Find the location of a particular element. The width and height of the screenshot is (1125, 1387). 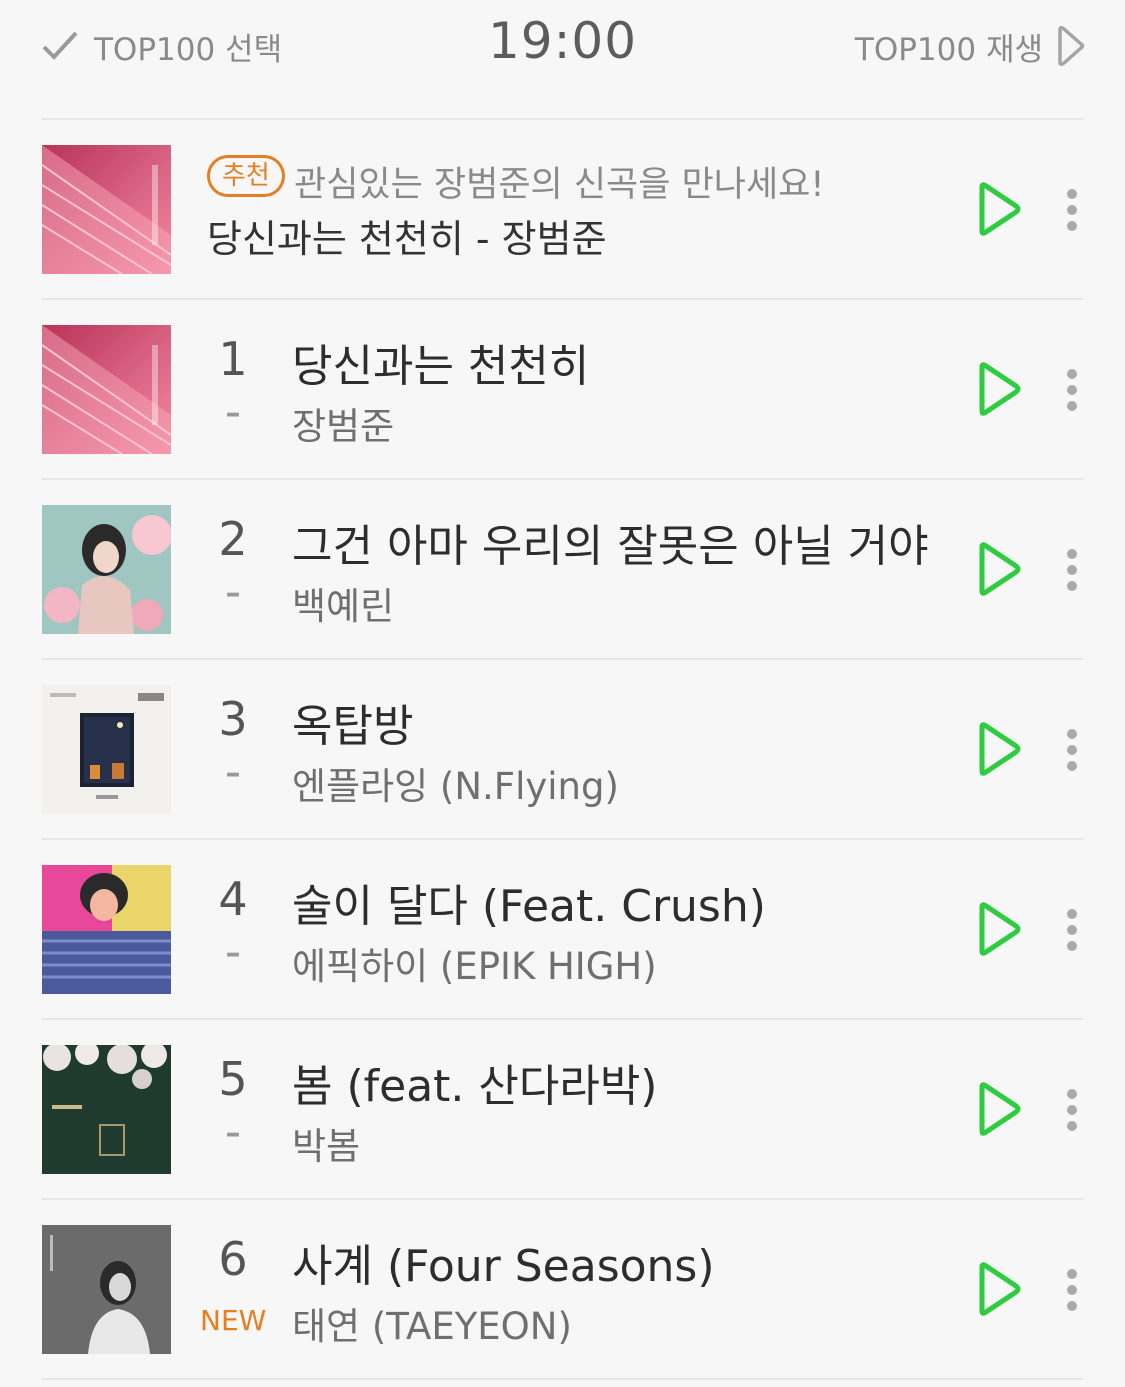

song-row: 1 – 당신과는 천천히 장범준 is located at coordinates (562, 390).